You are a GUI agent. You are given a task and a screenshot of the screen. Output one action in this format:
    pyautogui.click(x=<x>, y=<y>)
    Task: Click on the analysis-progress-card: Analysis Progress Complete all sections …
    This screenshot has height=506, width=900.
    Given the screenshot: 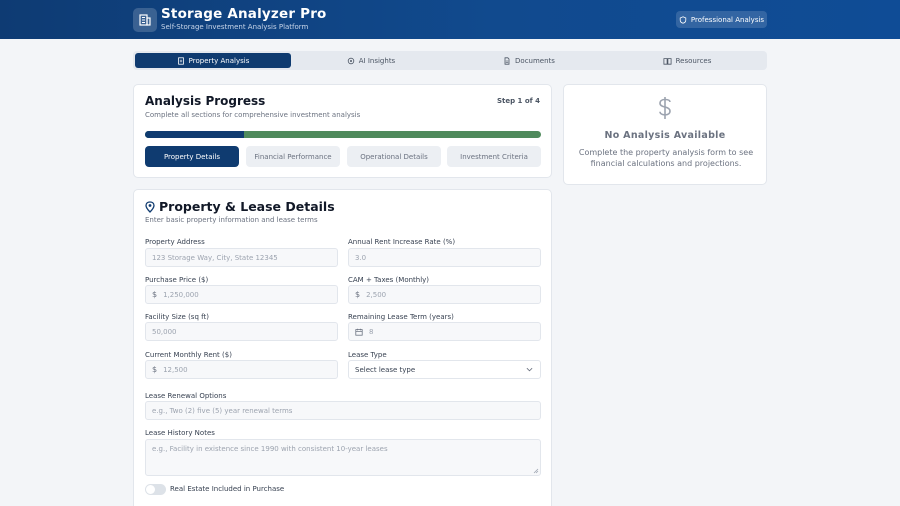 What is the action you would take?
    pyautogui.click(x=342, y=131)
    